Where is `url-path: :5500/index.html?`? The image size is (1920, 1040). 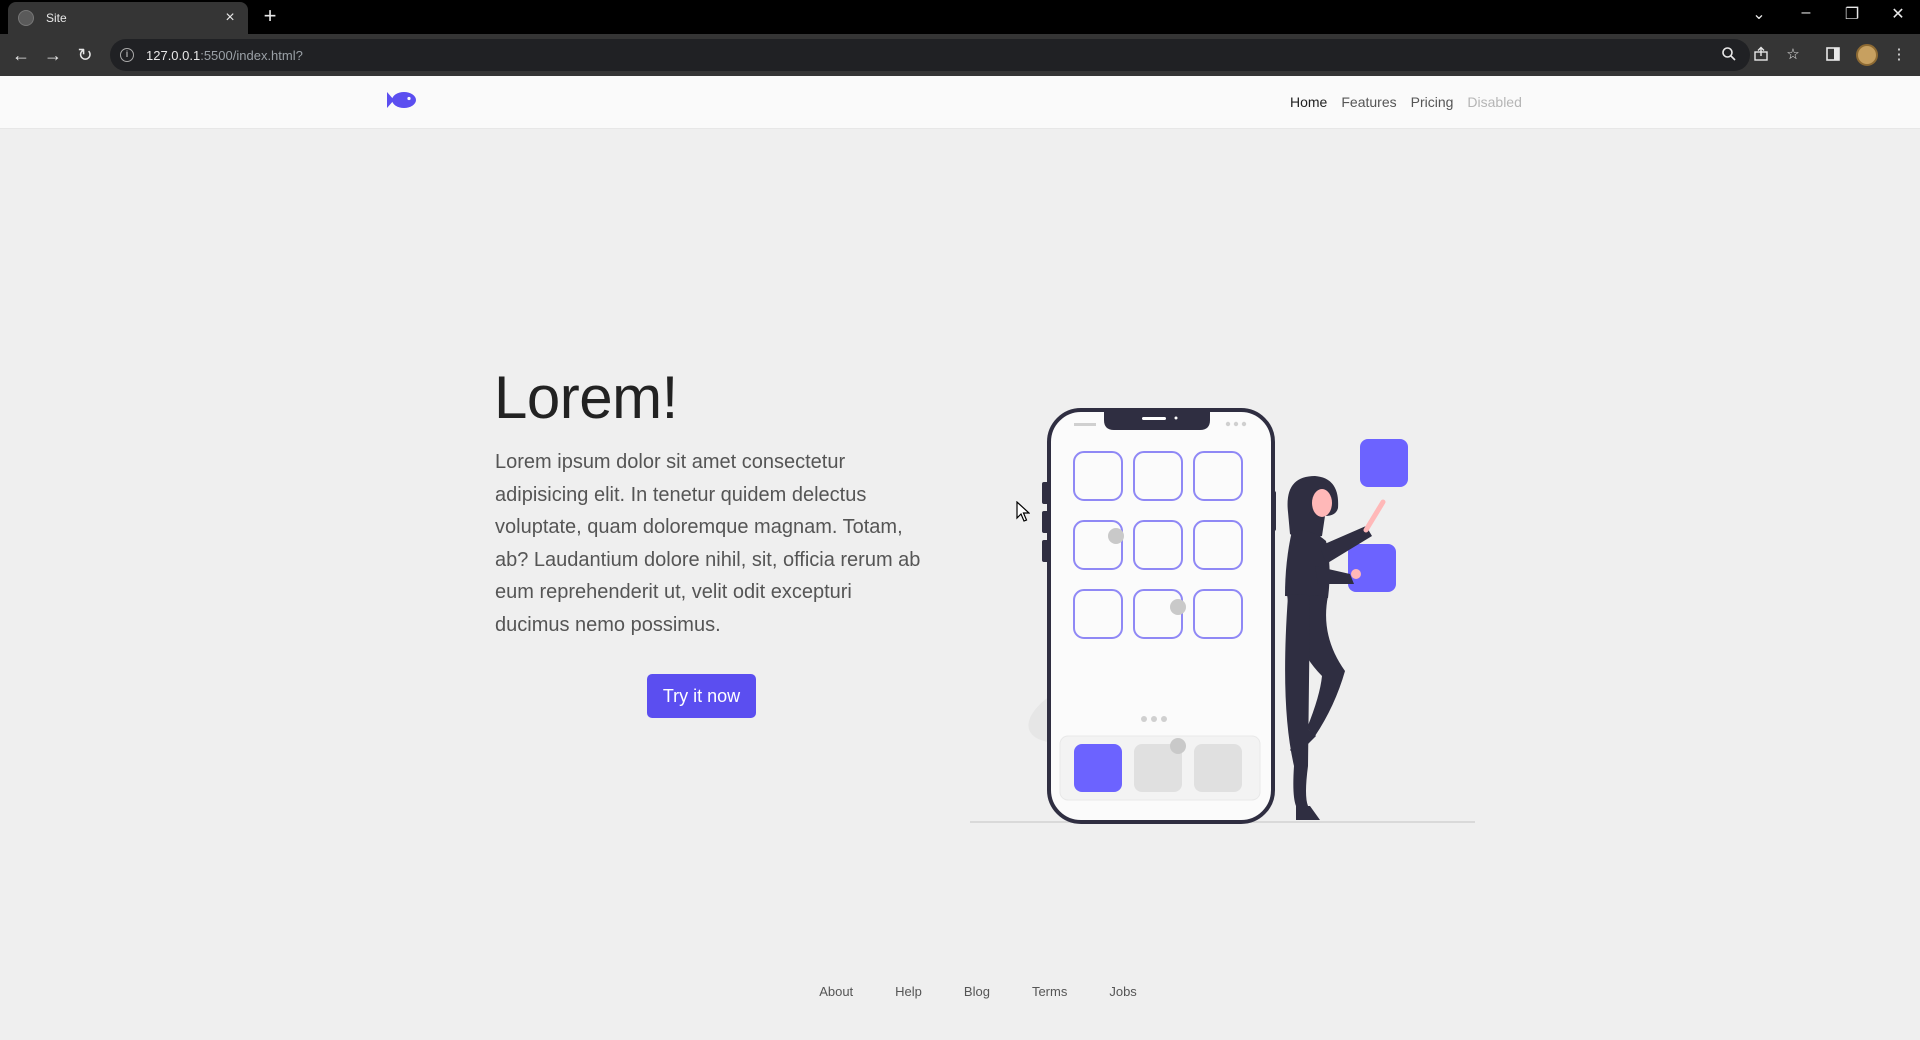
url-path: :5500/index.html? is located at coordinates (251, 55).